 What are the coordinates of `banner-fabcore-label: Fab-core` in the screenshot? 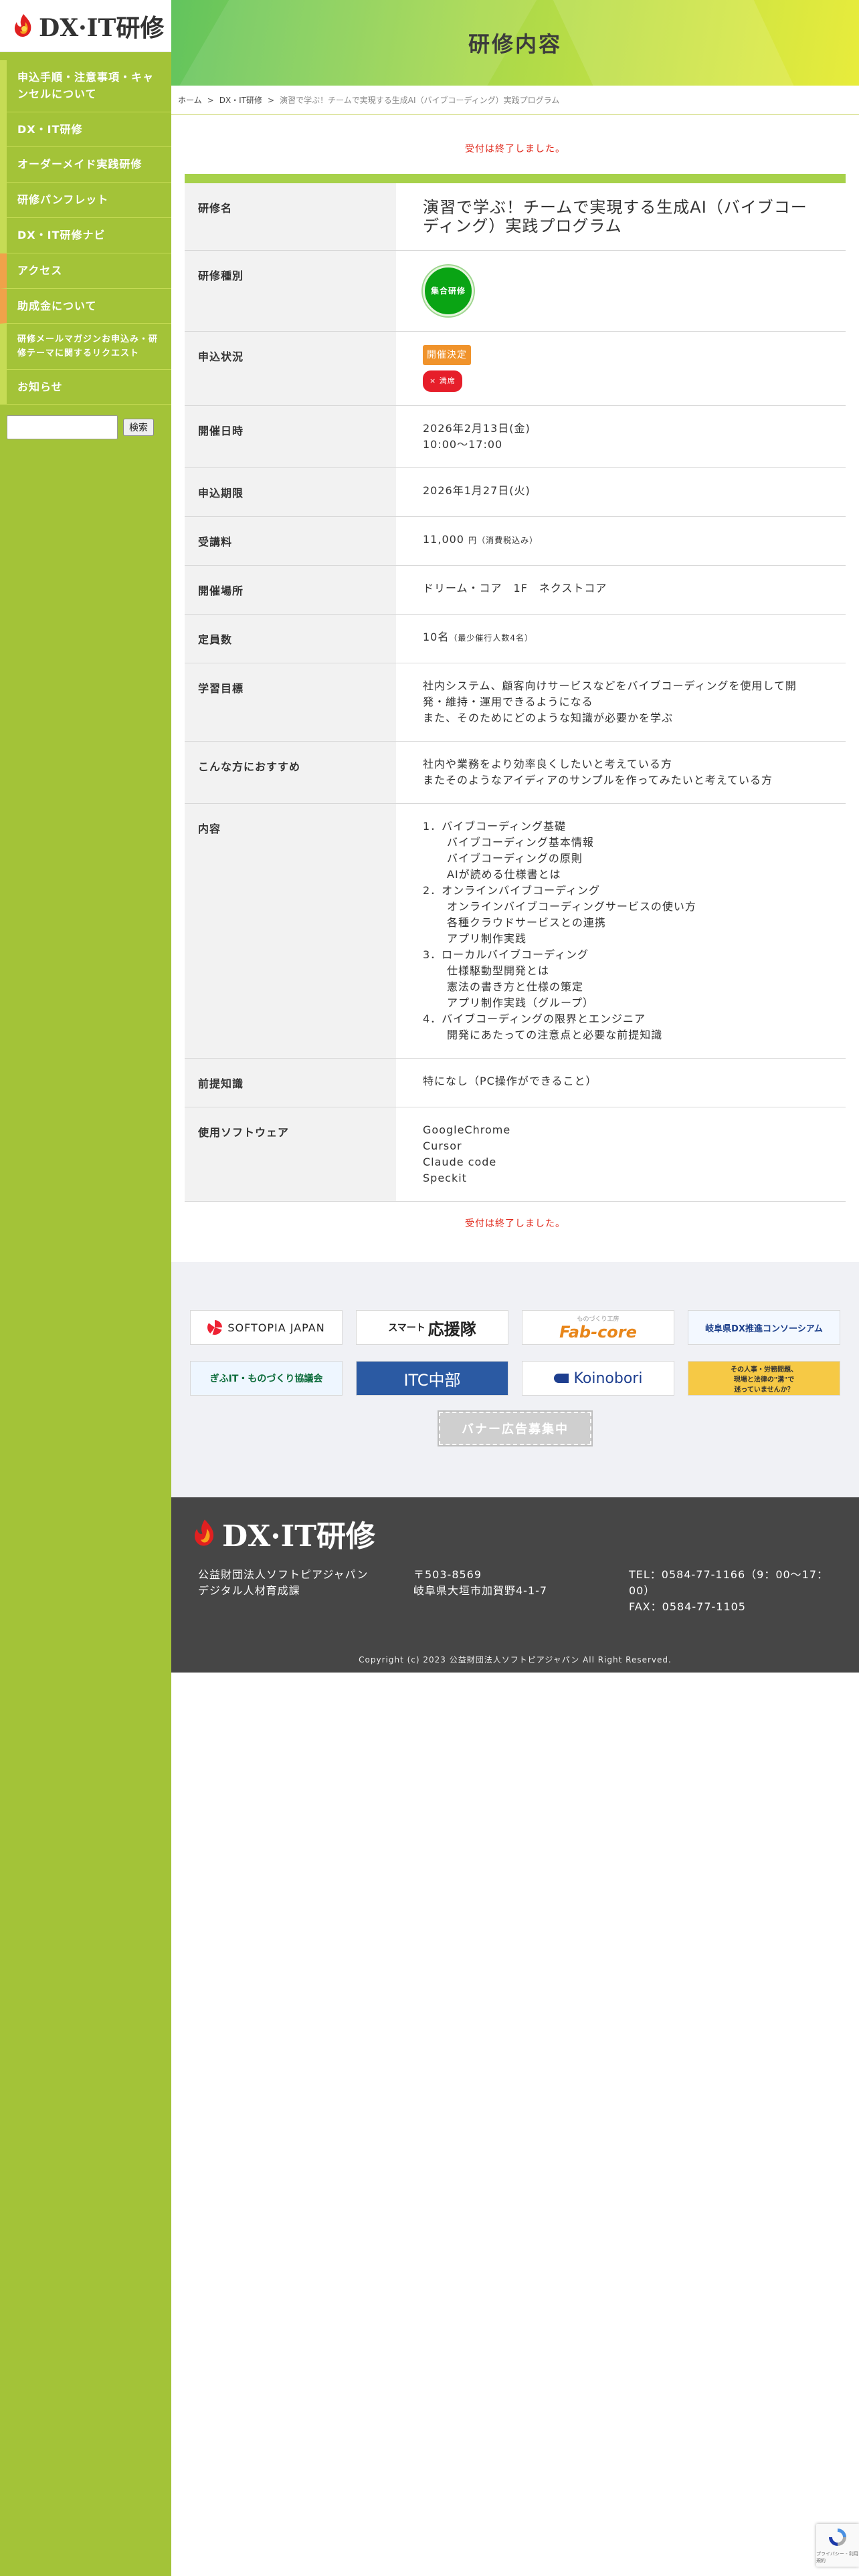 It's located at (598, 1332).